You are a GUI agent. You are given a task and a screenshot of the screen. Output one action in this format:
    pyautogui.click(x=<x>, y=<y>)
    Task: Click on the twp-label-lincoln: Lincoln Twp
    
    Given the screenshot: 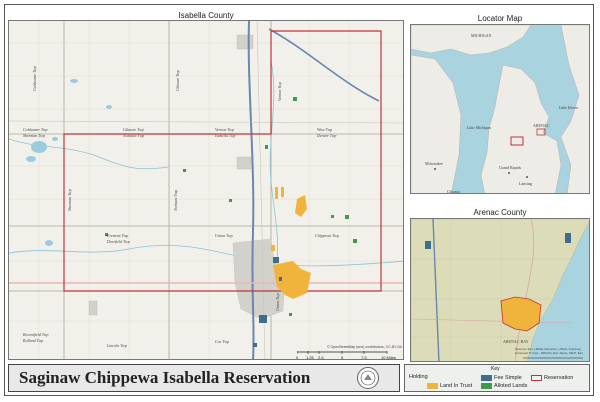 What is the action you would take?
    pyautogui.click(x=117, y=345)
    